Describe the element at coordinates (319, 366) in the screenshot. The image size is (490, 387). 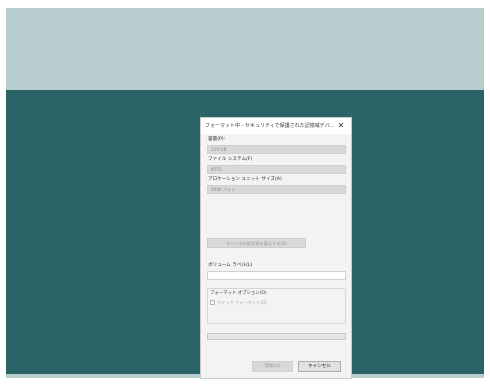
I see `cancel-button: キャンセル` at that location.